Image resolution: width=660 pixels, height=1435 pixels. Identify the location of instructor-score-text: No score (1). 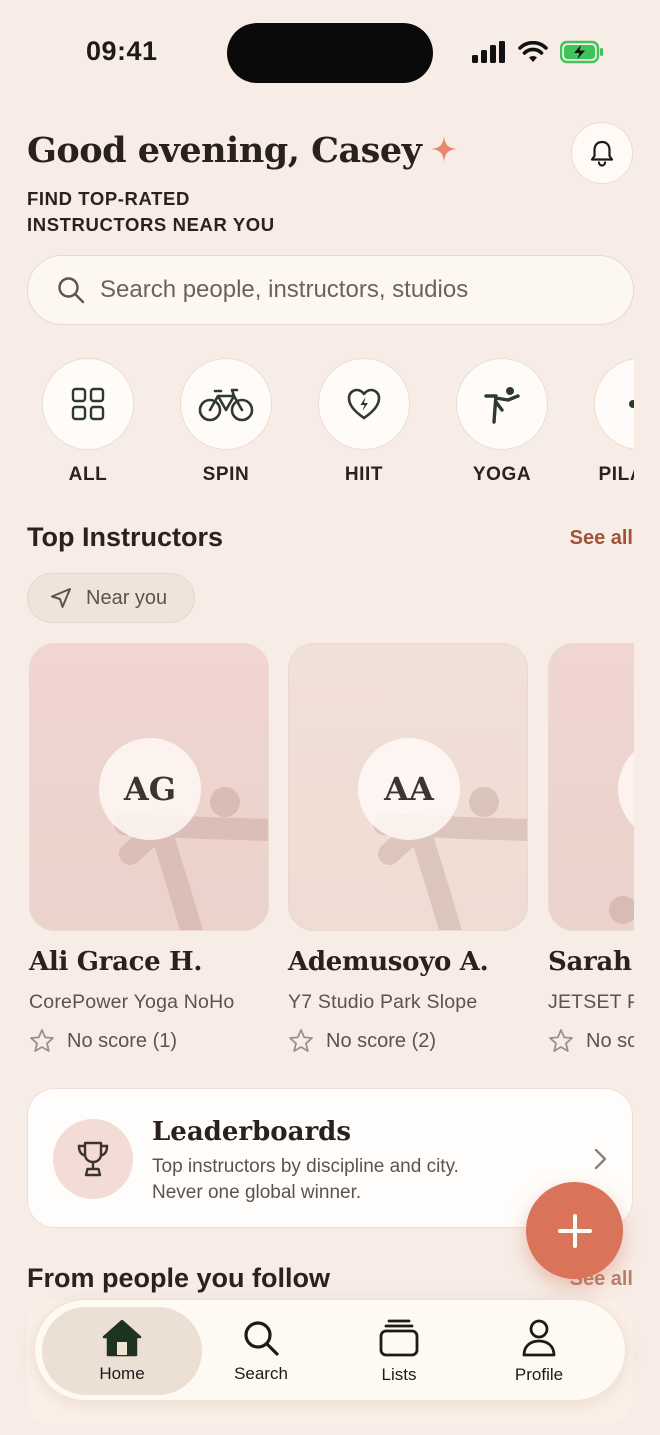
(122, 1040).